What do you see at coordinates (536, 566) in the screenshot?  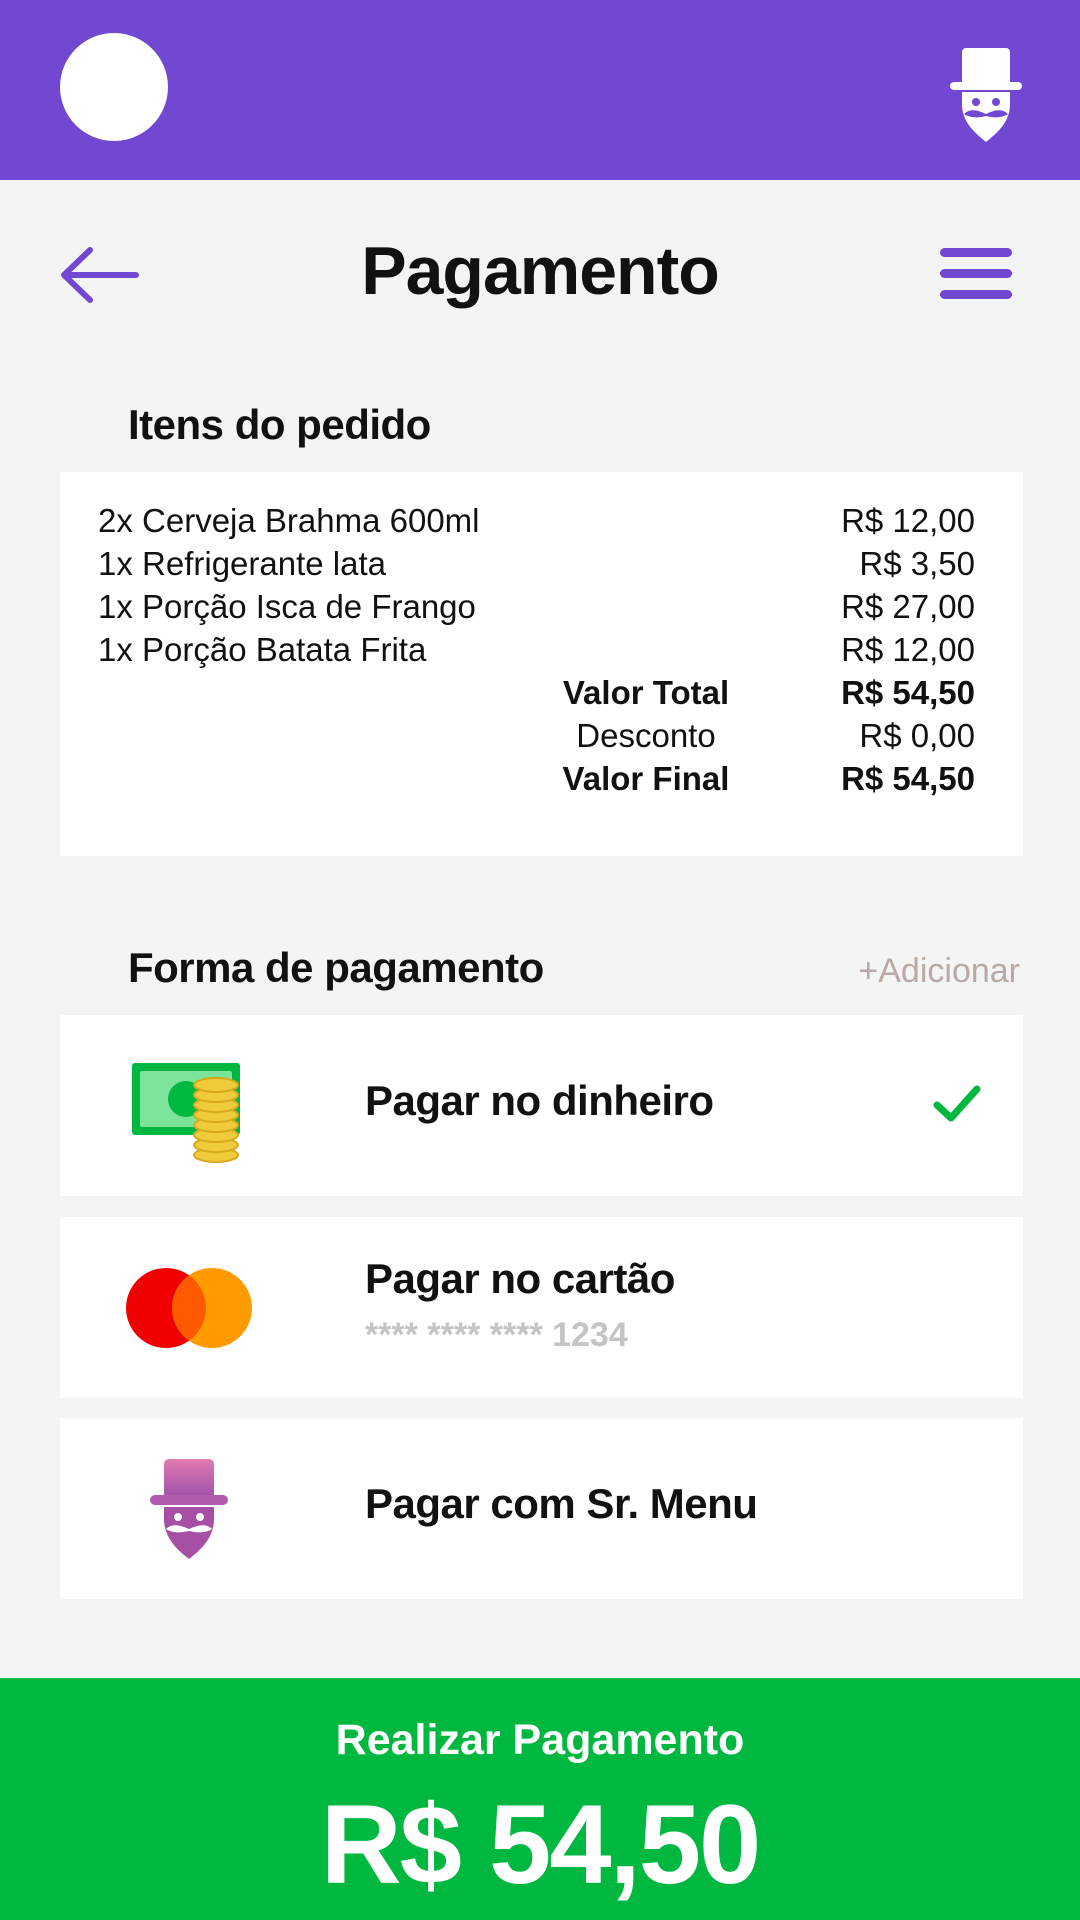 I see `order-item-row: 1x Refrigerante lata R$ 3,50` at bounding box center [536, 566].